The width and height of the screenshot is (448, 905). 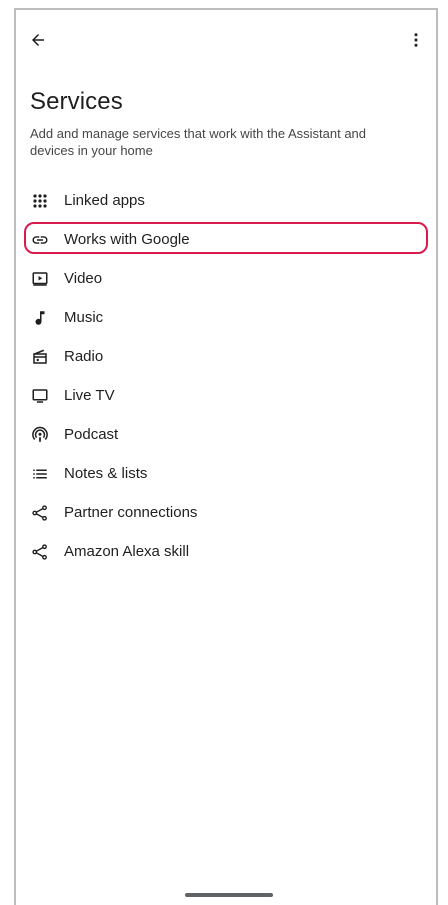 I want to click on service-item-podcast: Podcast, so click(x=226, y=434).